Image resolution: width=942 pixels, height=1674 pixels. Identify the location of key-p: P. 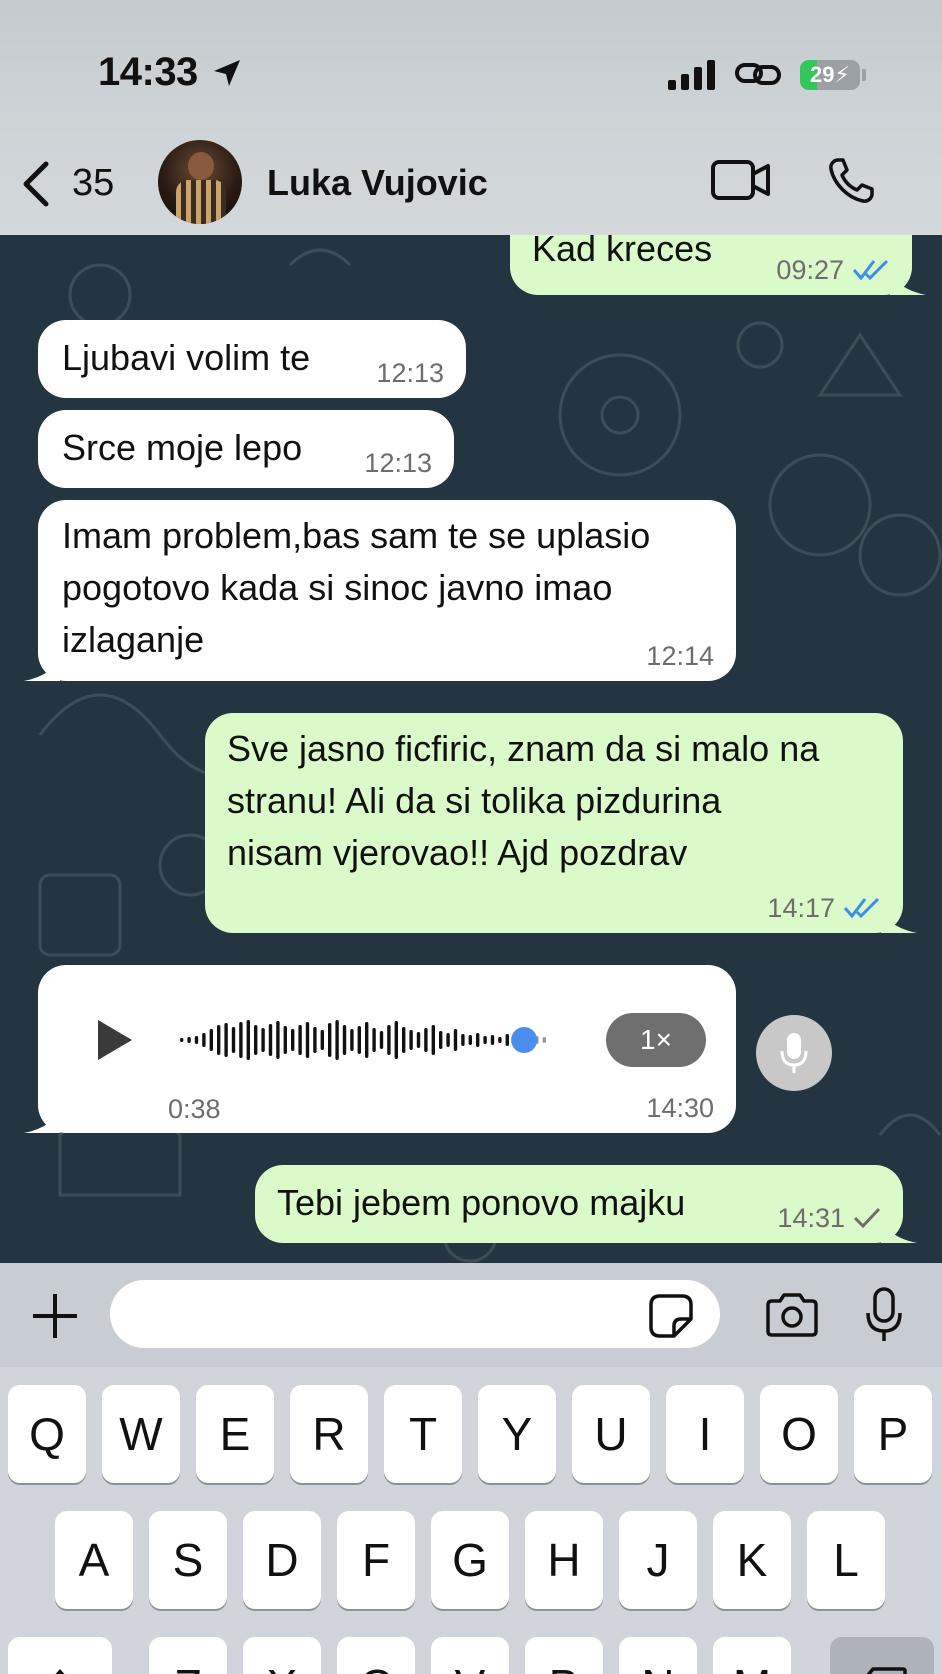
(893, 1434).